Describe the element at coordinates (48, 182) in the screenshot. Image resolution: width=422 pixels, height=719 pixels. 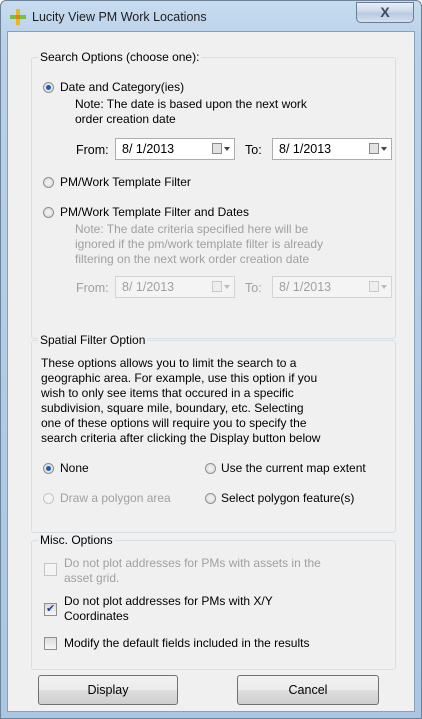
I see `template-filter-radio` at that location.